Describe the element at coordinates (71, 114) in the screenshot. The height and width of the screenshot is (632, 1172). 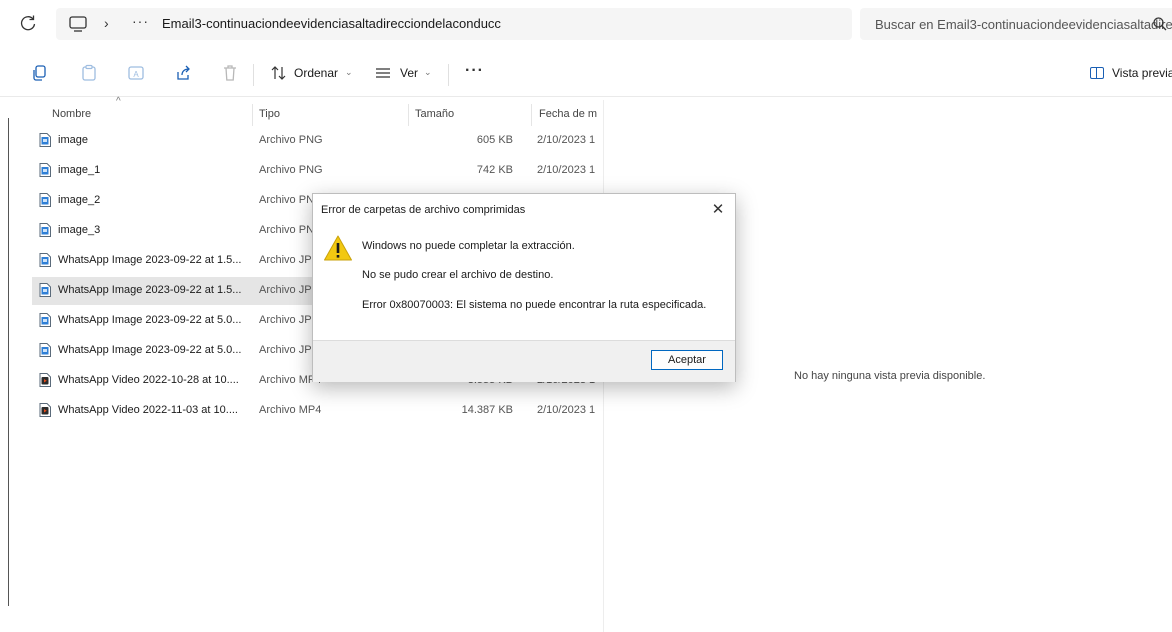
I see `column-header-name: Nombre` at that location.